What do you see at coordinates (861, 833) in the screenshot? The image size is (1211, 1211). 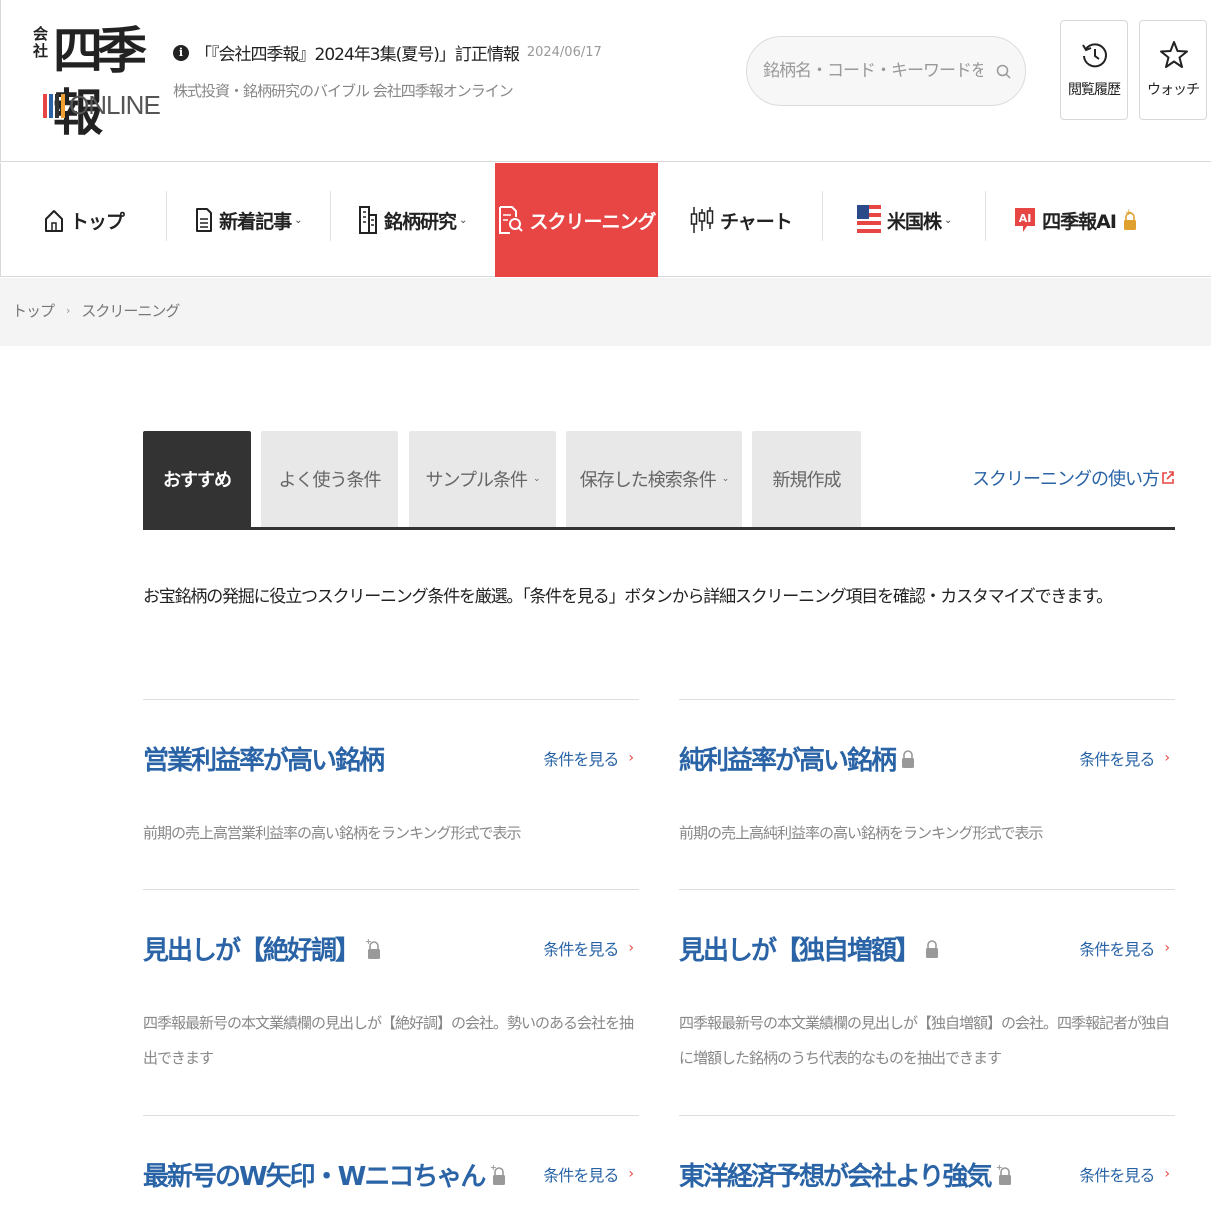 I see `card-description: 前期の売上高純利益率の高い銘柄をランキング形式で表示` at bounding box center [861, 833].